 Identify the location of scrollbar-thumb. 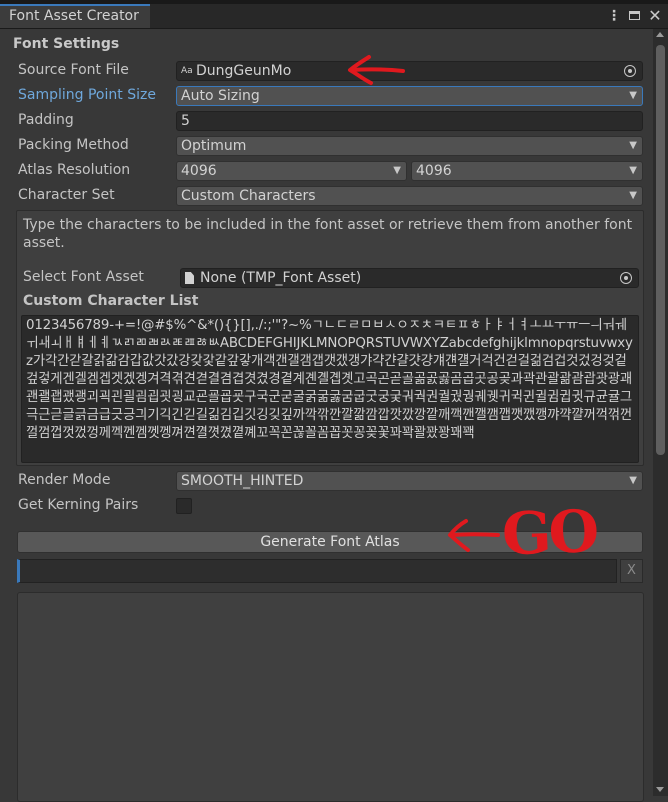
(660, 250).